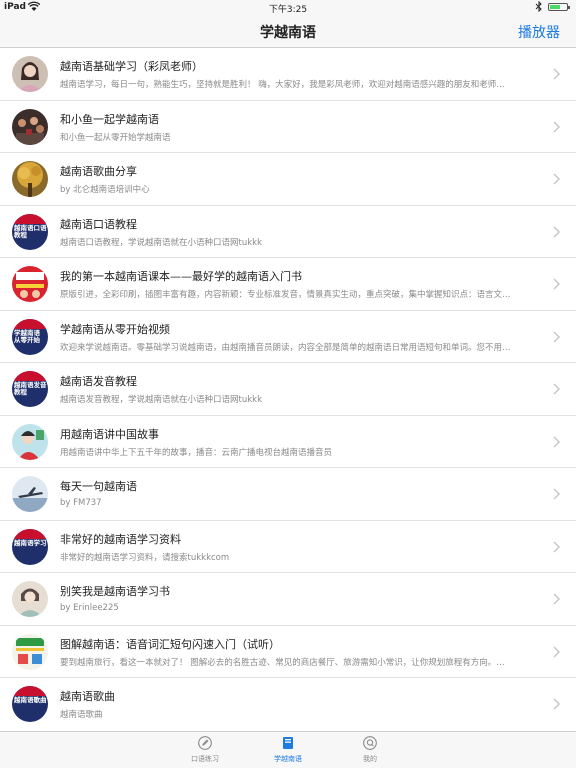 This screenshot has height=768, width=576. What do you see at coordinates (30, 542) in the screenshot?
I see `badge-text: 越南语学习` at bounding box center [30, 542].